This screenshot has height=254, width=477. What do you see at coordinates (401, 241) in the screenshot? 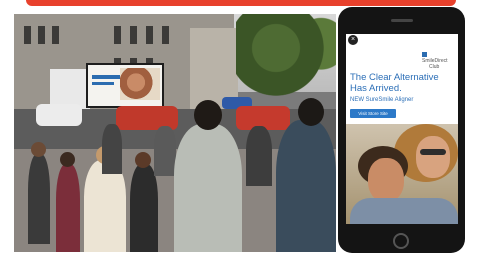
I see `phone-home-button` at bounding box center [401, 241].